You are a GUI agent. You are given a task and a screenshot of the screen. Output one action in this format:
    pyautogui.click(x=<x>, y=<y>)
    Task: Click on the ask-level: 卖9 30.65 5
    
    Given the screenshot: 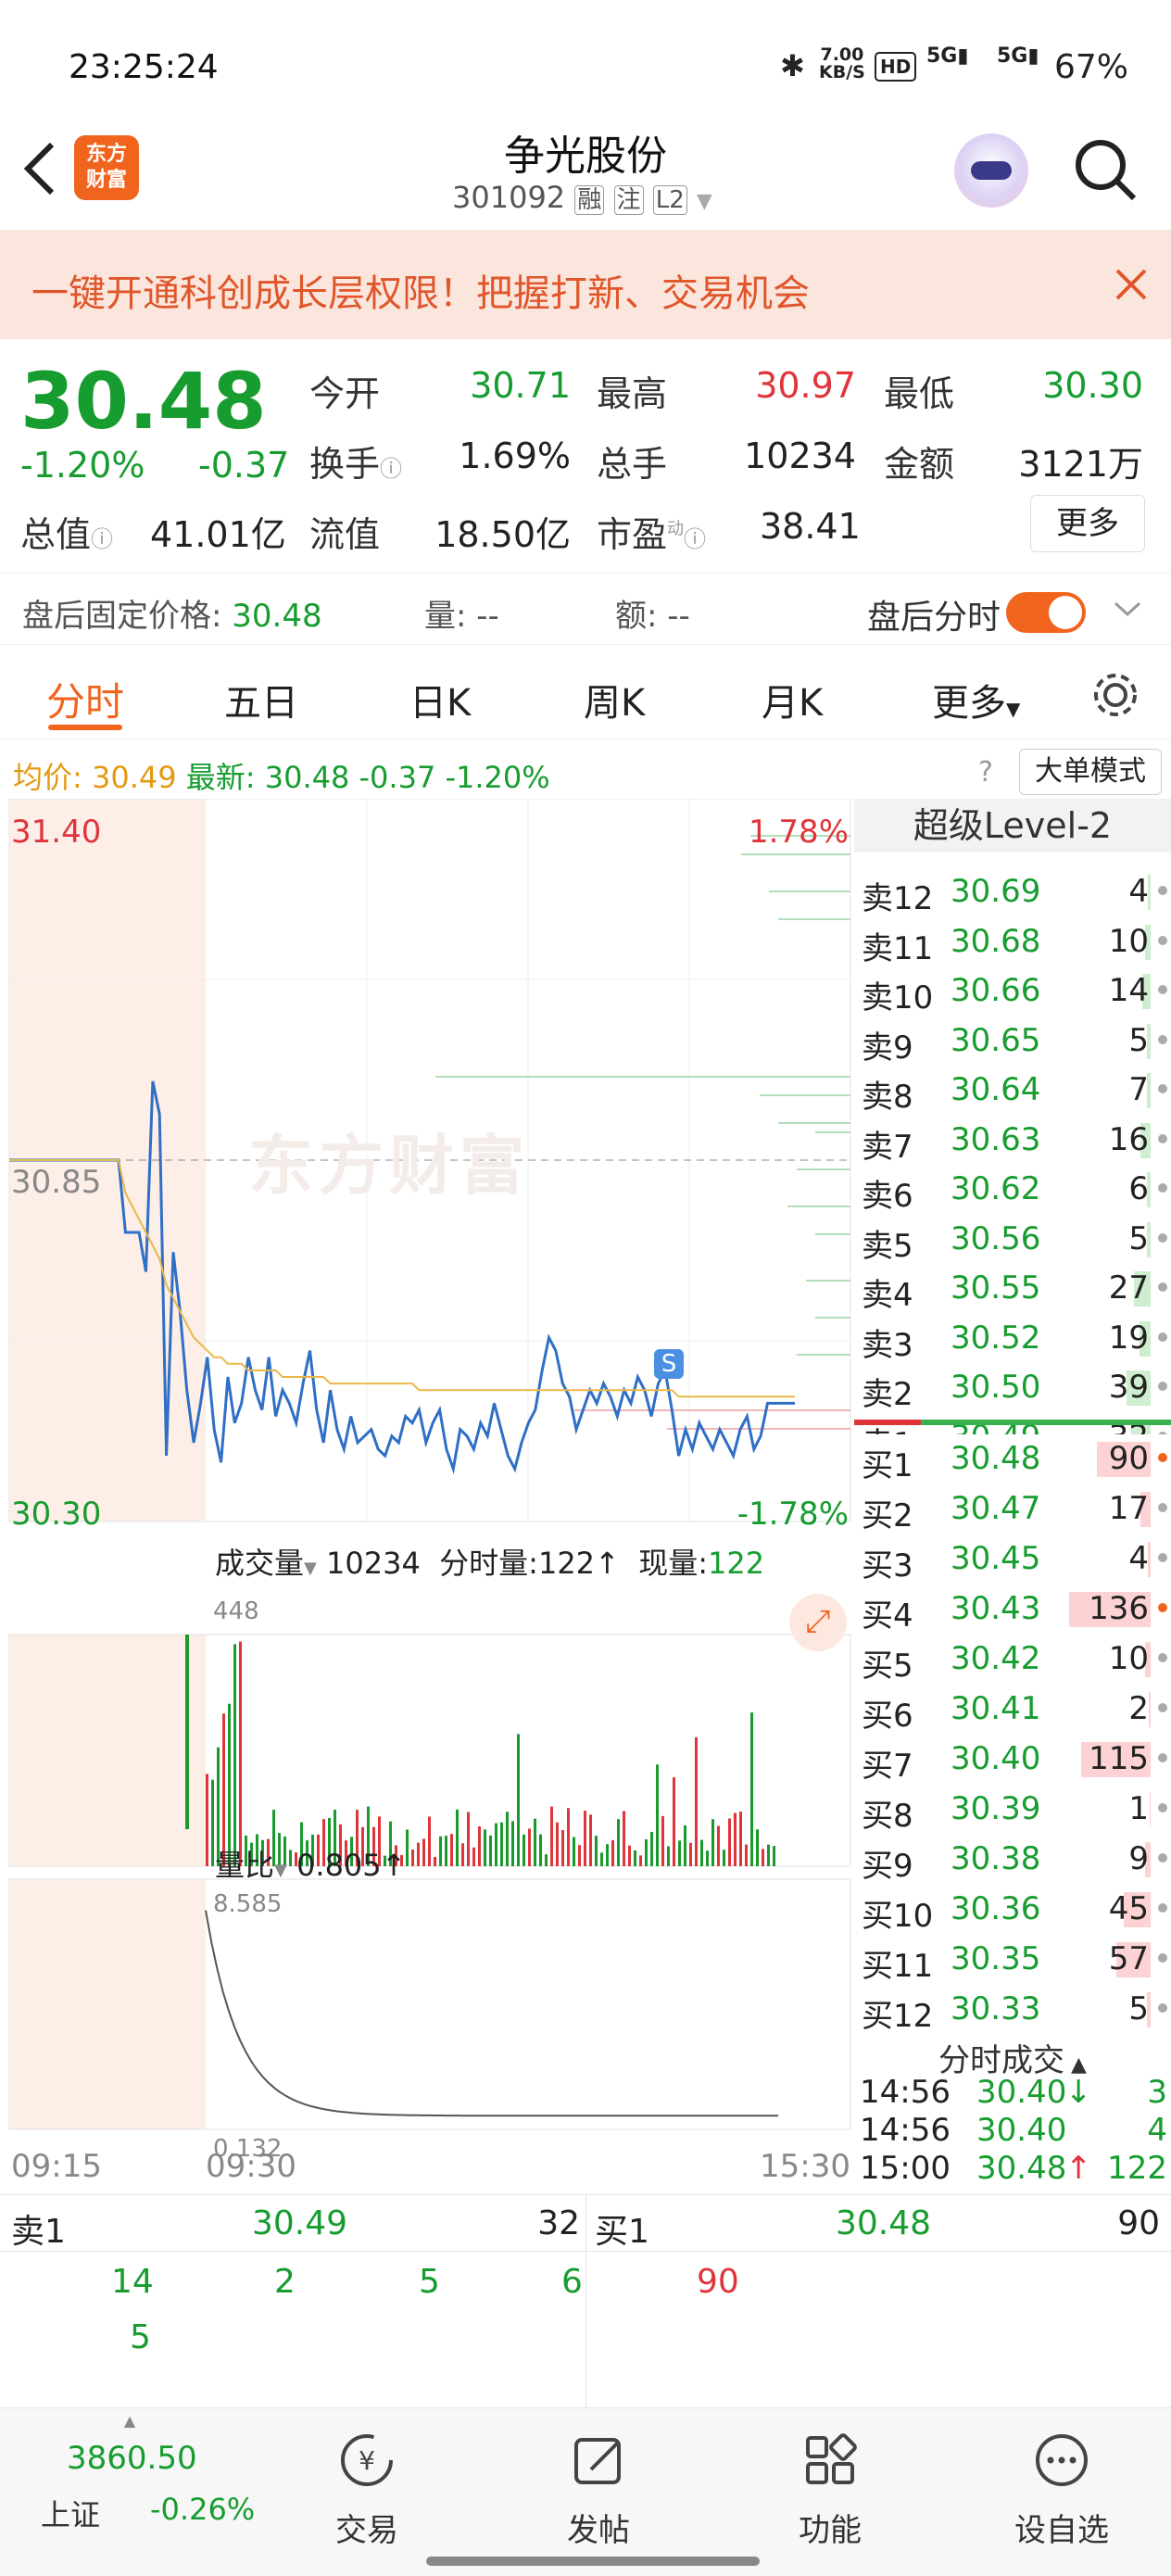 What is the action you would take?
    pyautogui.click(x=1013, y=1042)
    